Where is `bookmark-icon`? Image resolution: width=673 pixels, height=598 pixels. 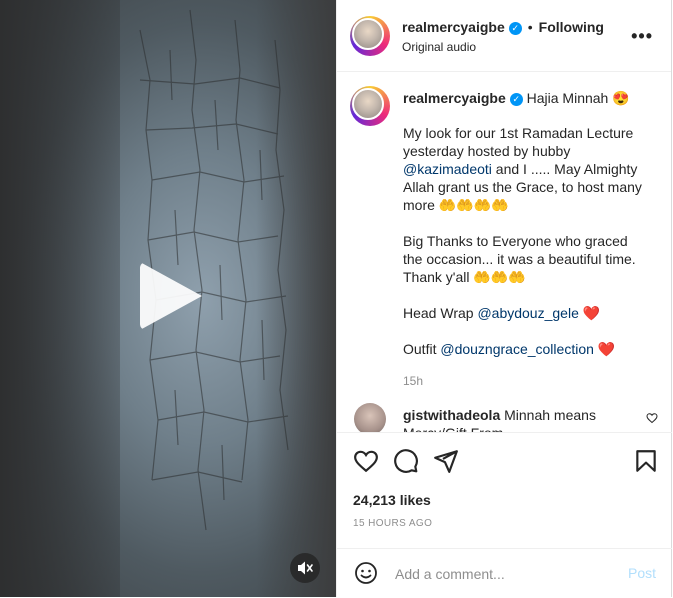 bookmark-icon is located at coordinates (646, 461).